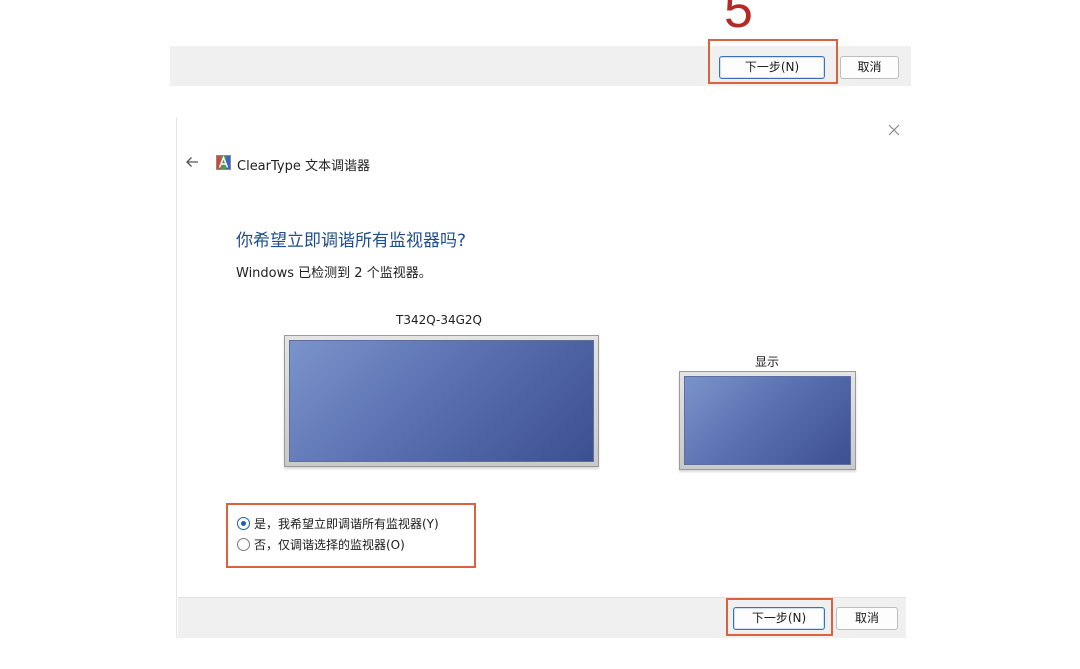 Image resolution: width=1080 pixels, height=669 pixels. Describe the element at coordinates (773, 61) in the screenshot. I see `highlight-box-step5` at that location.